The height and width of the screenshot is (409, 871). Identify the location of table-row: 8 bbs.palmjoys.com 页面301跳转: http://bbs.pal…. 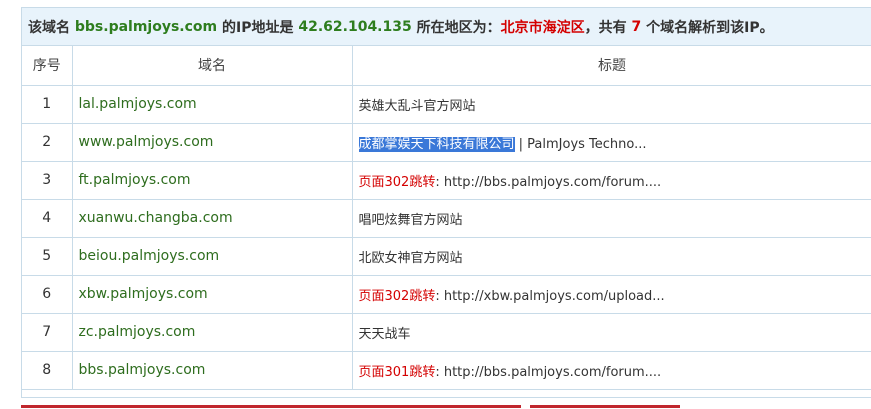
(446, 370).